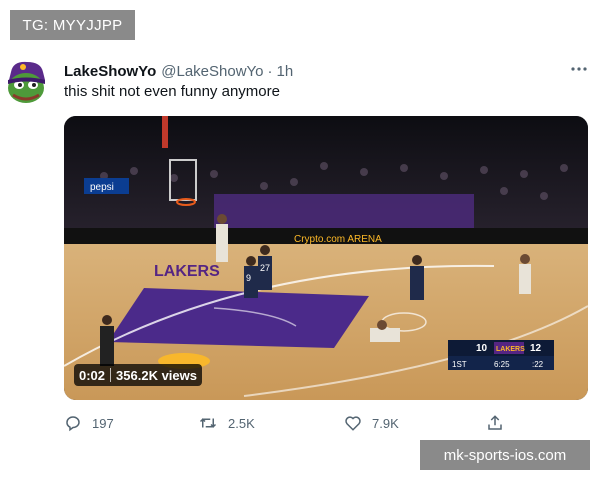 This screenshot has width=600, height=480. Describe the element at coordinates (502, 364) in the screenshot. I see `game-clock: 6:25` at that location.